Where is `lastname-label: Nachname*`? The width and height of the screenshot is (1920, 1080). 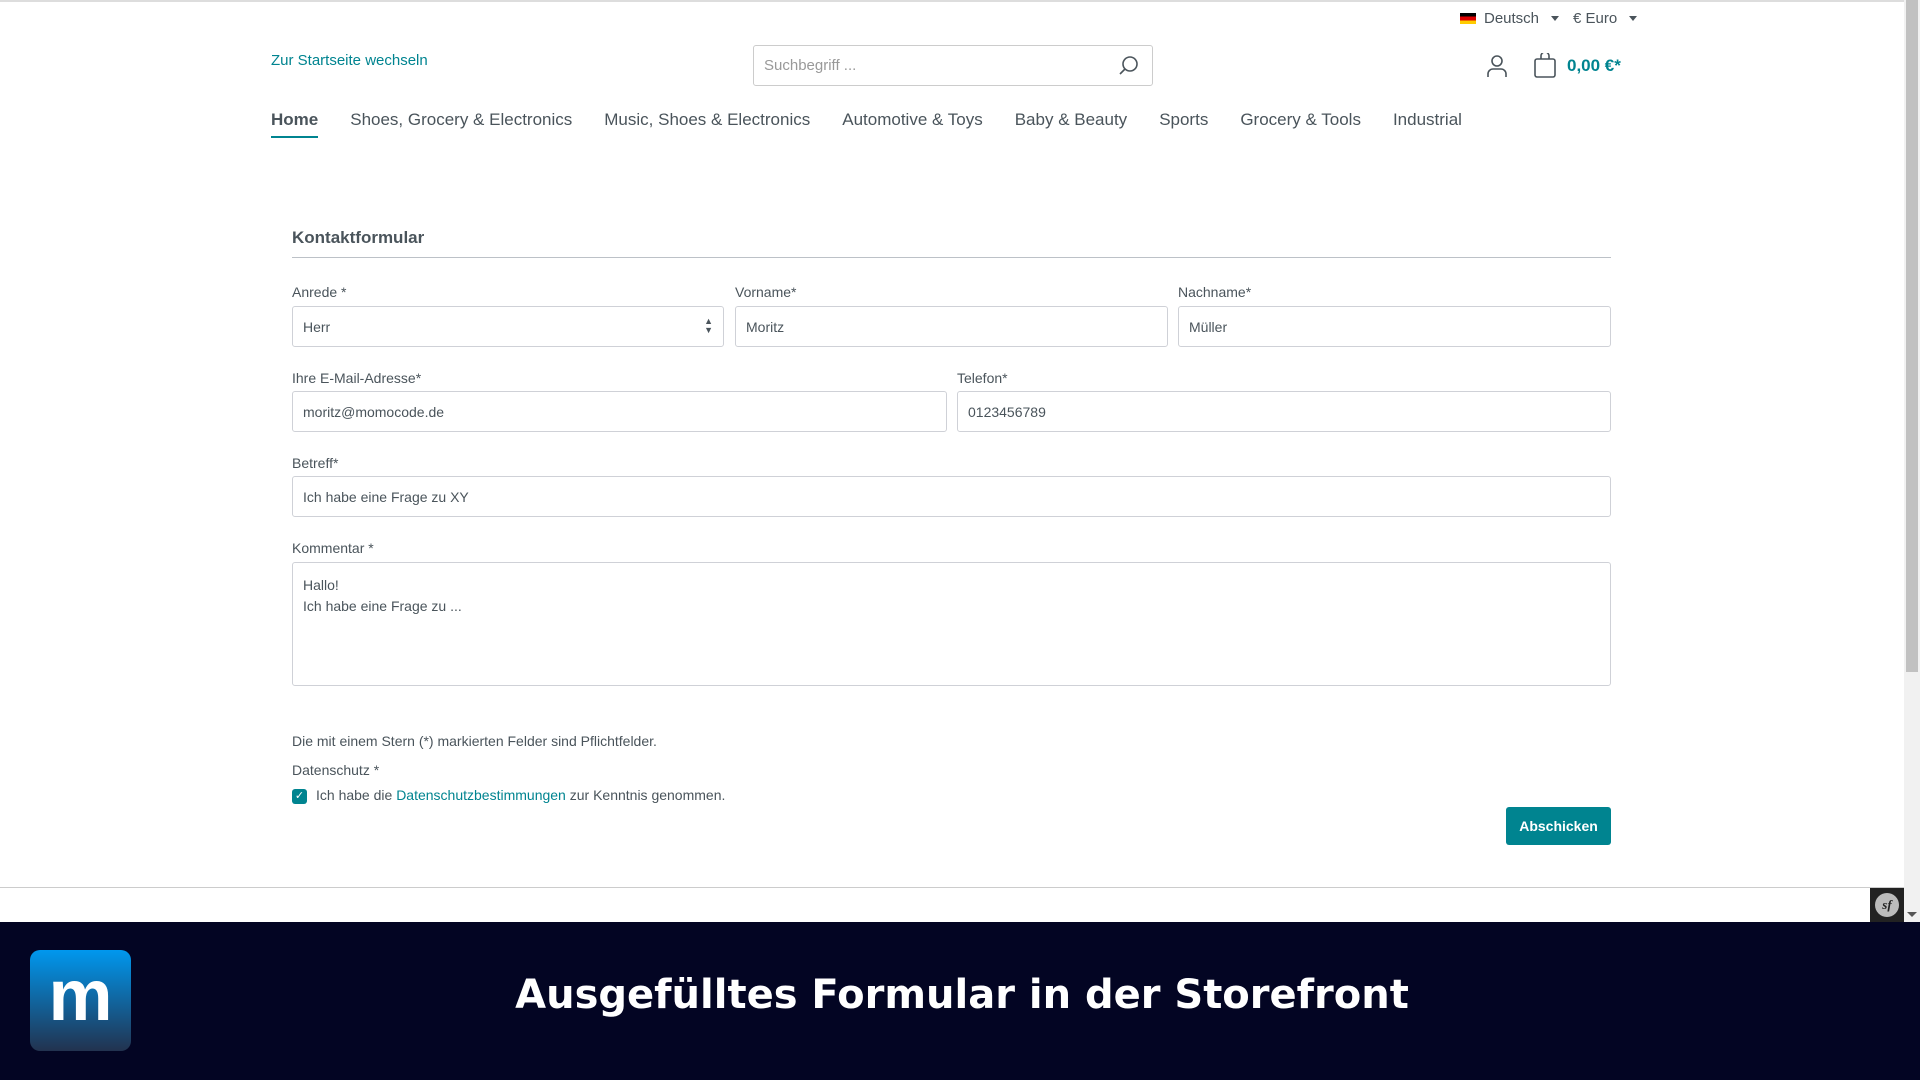 lastname-label: Nachname* is located at coordinates (1215, 292).